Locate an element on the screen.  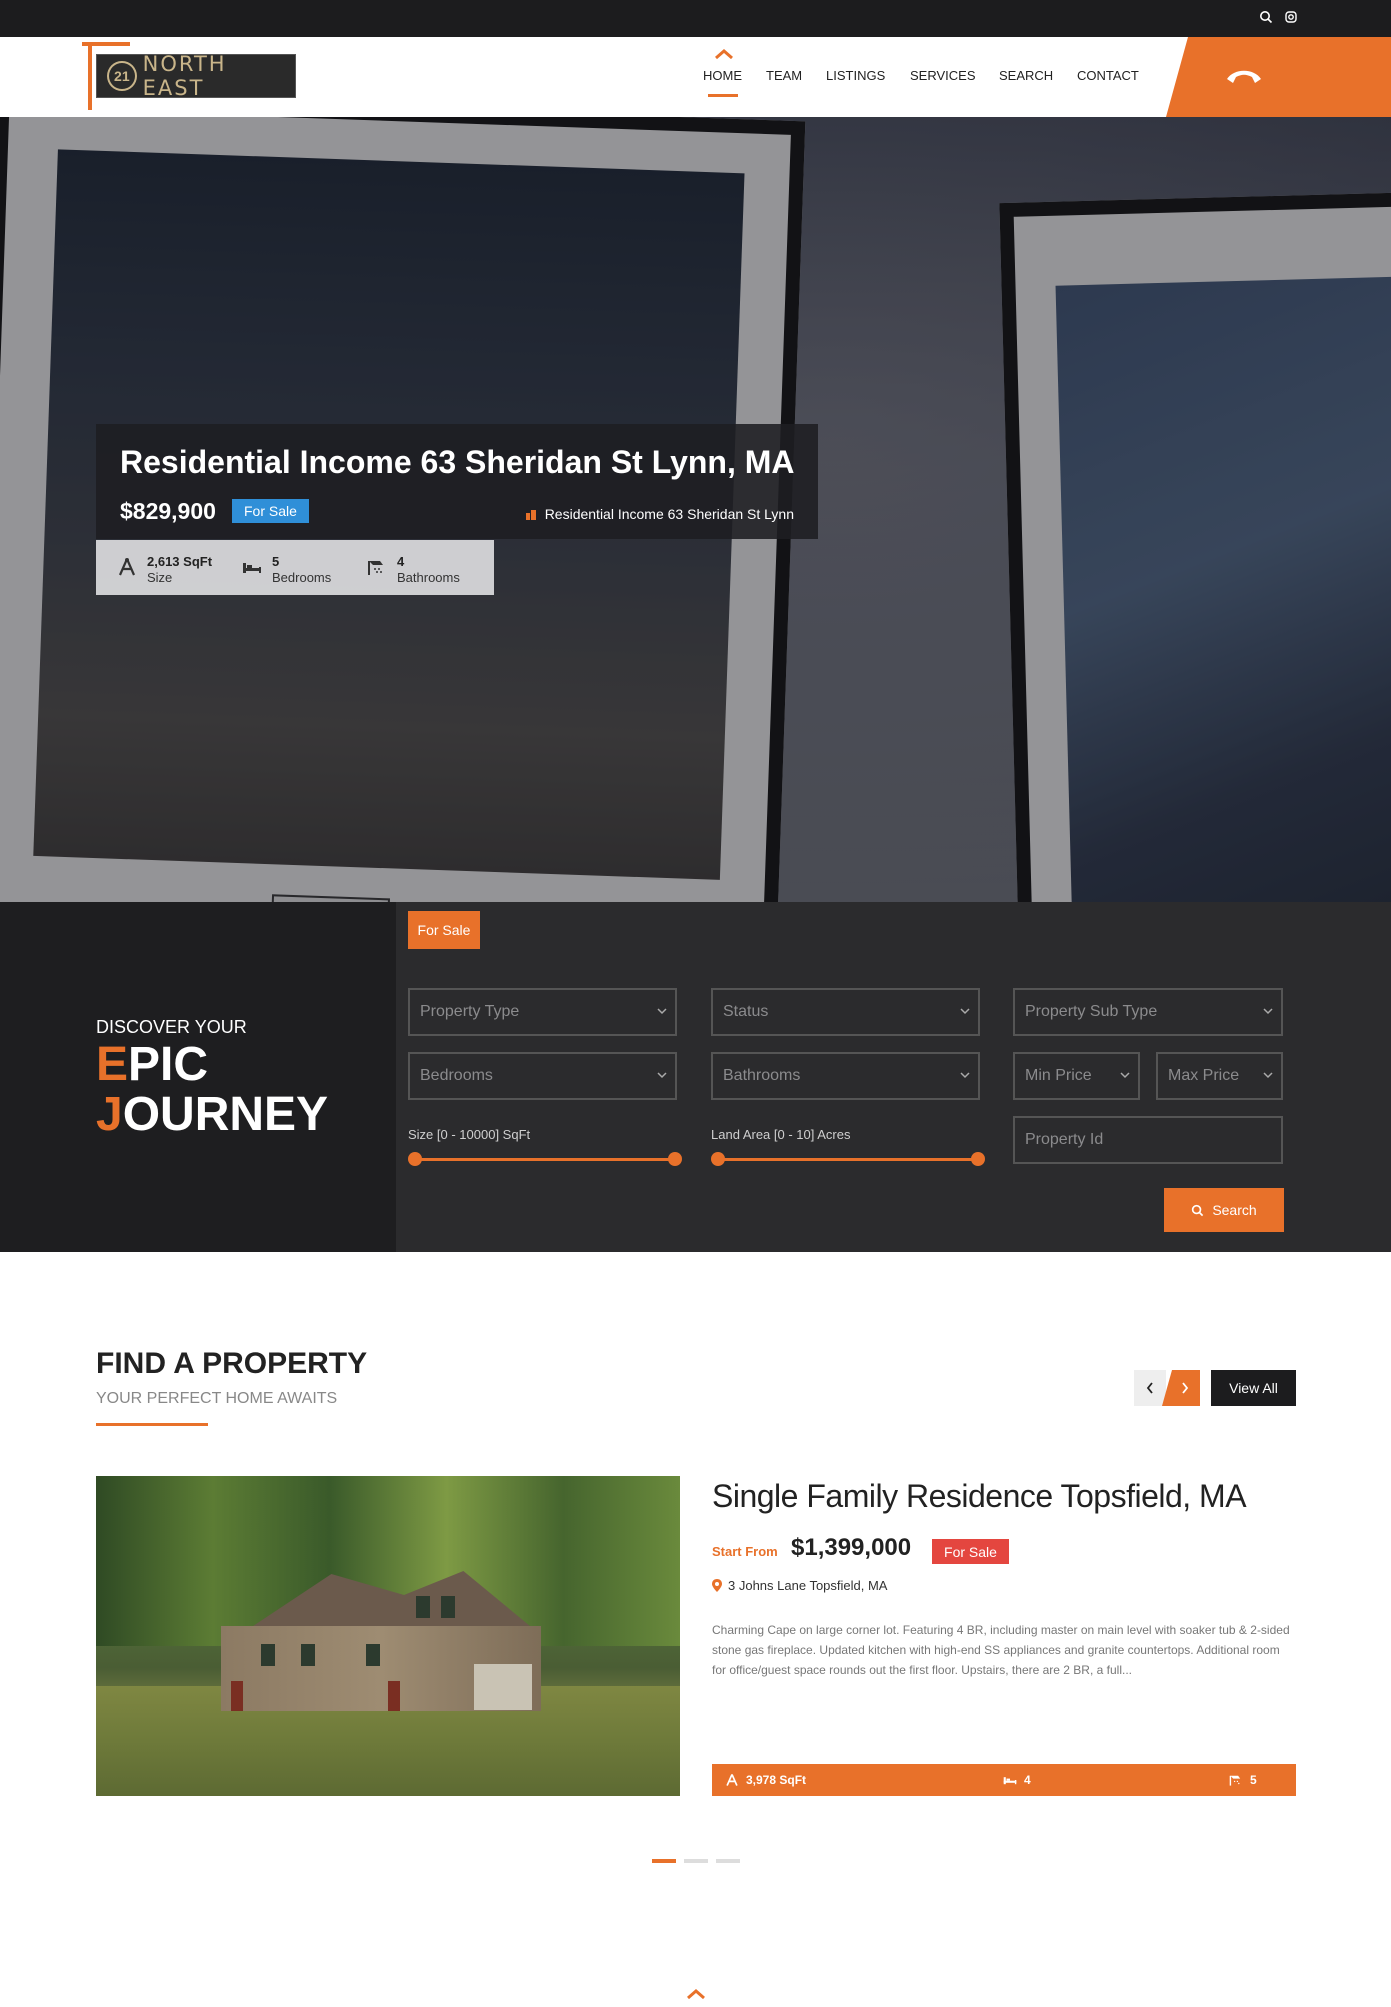
listing-stat-beds: 4 is located at coordinates (1016, 1780).